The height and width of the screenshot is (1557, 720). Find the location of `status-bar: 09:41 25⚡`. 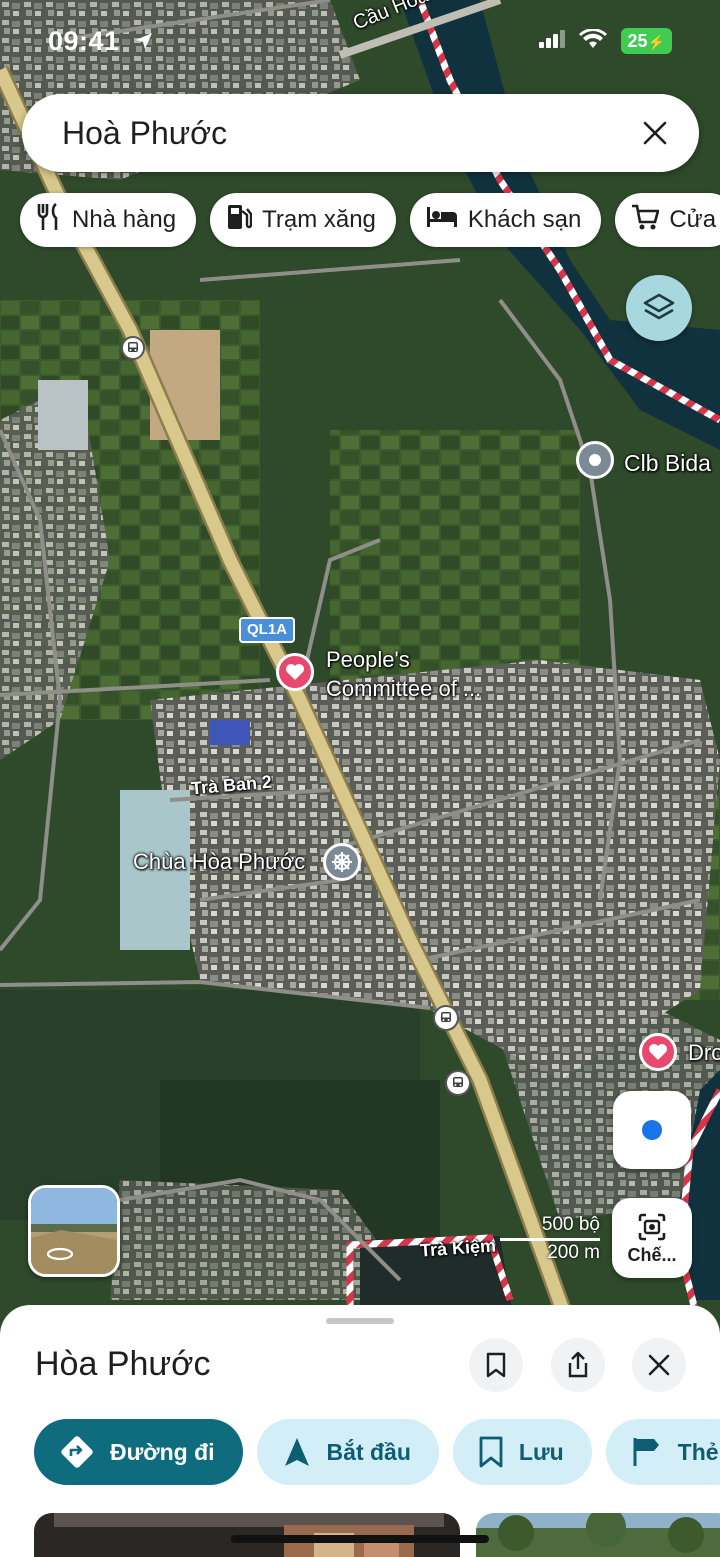

status-bar: 09:41 25⚡ is located at coordinates (360, 40).